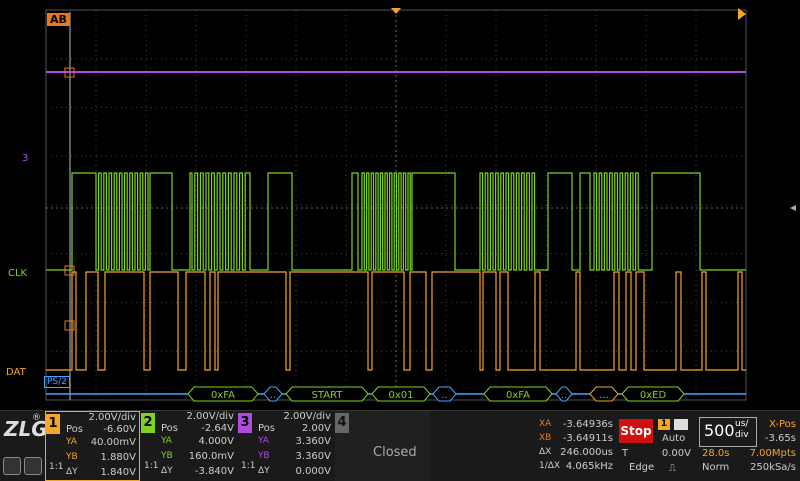  I want to click on dx-value: 246.000us, so click(586, 452).